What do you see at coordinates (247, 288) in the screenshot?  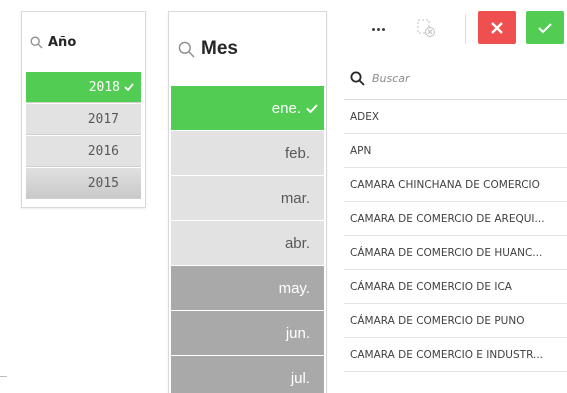 I see `month-item-may: may.` at bounding box center [247, 288].